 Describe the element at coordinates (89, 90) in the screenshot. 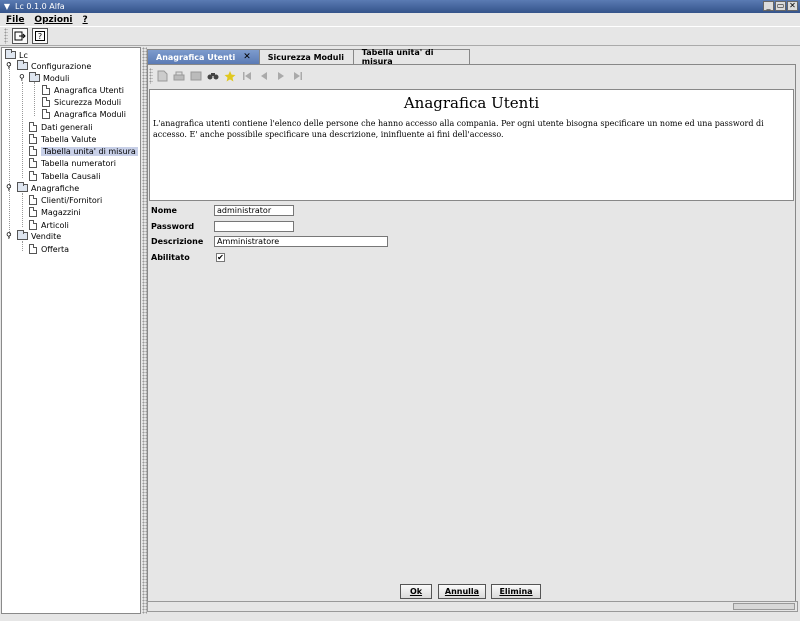

I see `tree-node-label: Anagrafica Utenti` at that location.